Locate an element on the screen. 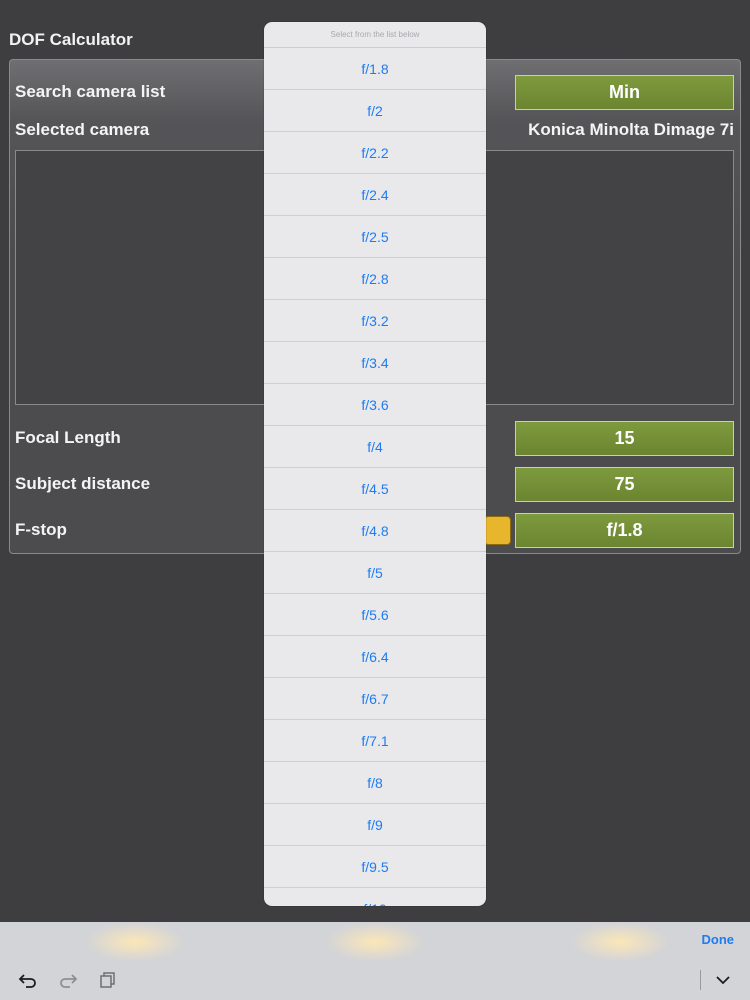  keyboard-accessory-bar: Done is located at coordinates (375, 961).